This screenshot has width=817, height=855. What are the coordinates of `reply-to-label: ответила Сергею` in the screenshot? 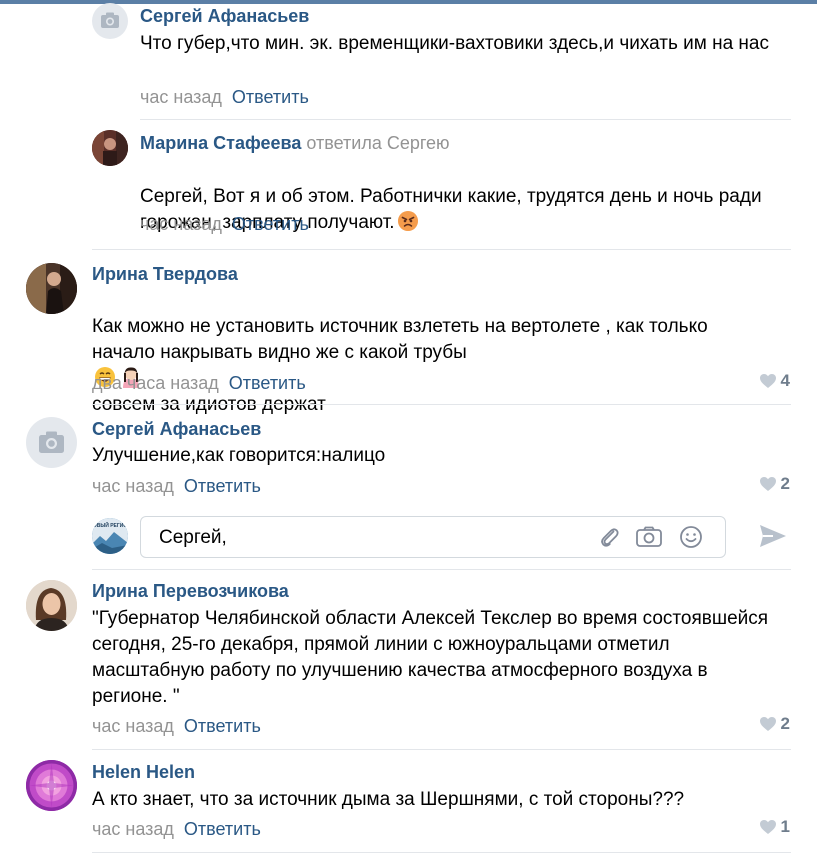 It's located at (377, 143).